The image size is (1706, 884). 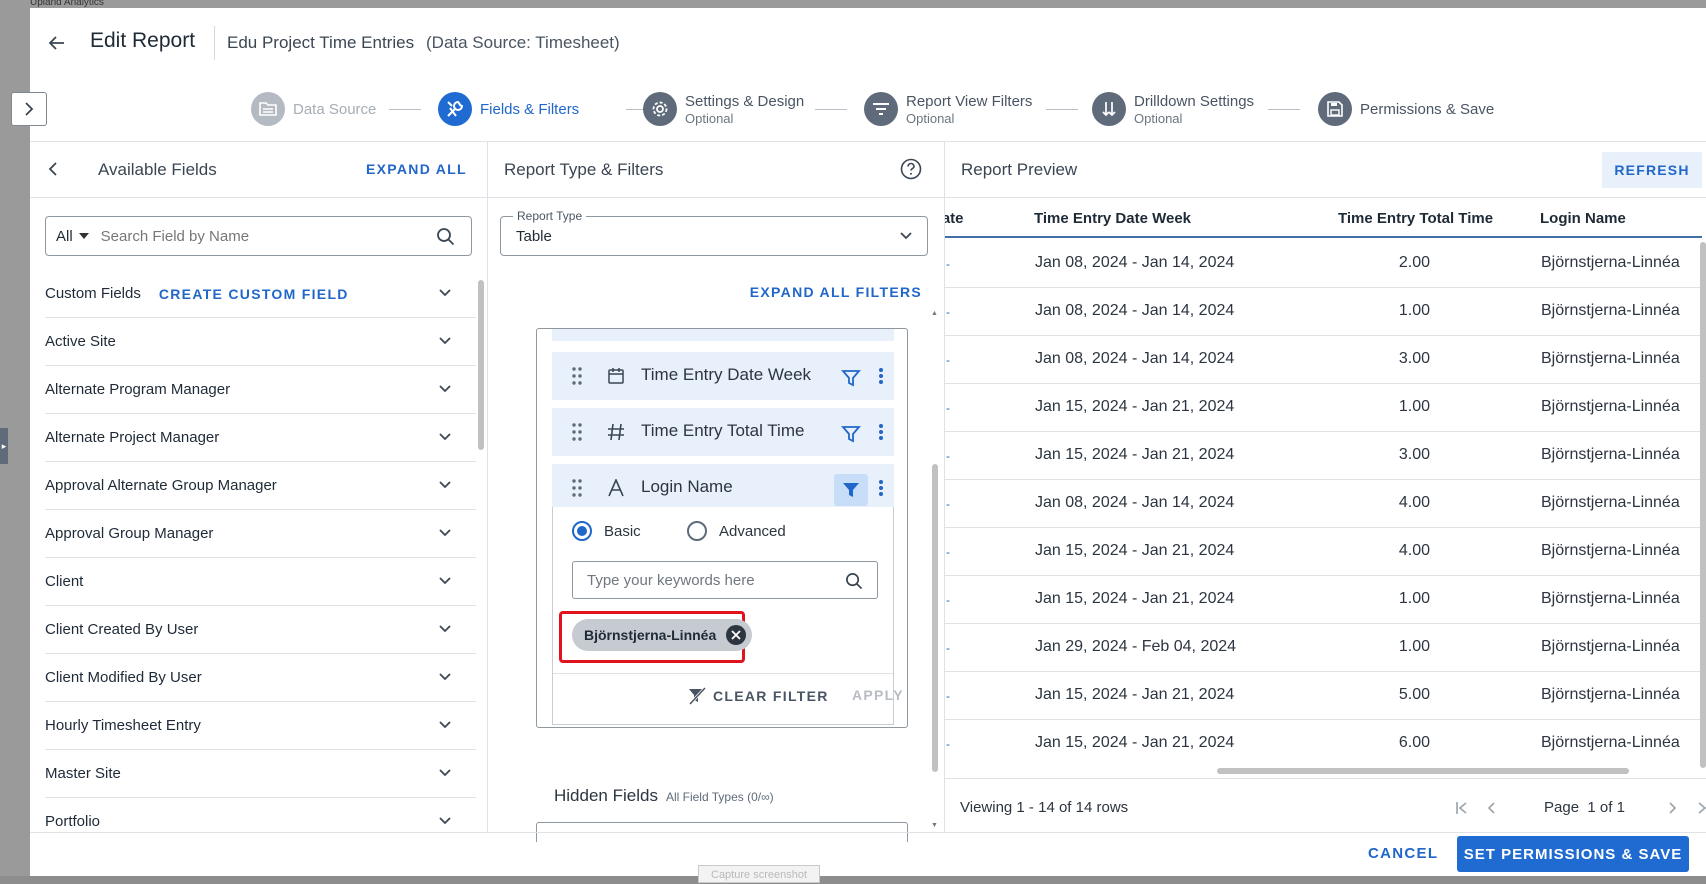 I want to click on capture-screenshot-tag: Capture screenshot, so click(x=759, y=874).